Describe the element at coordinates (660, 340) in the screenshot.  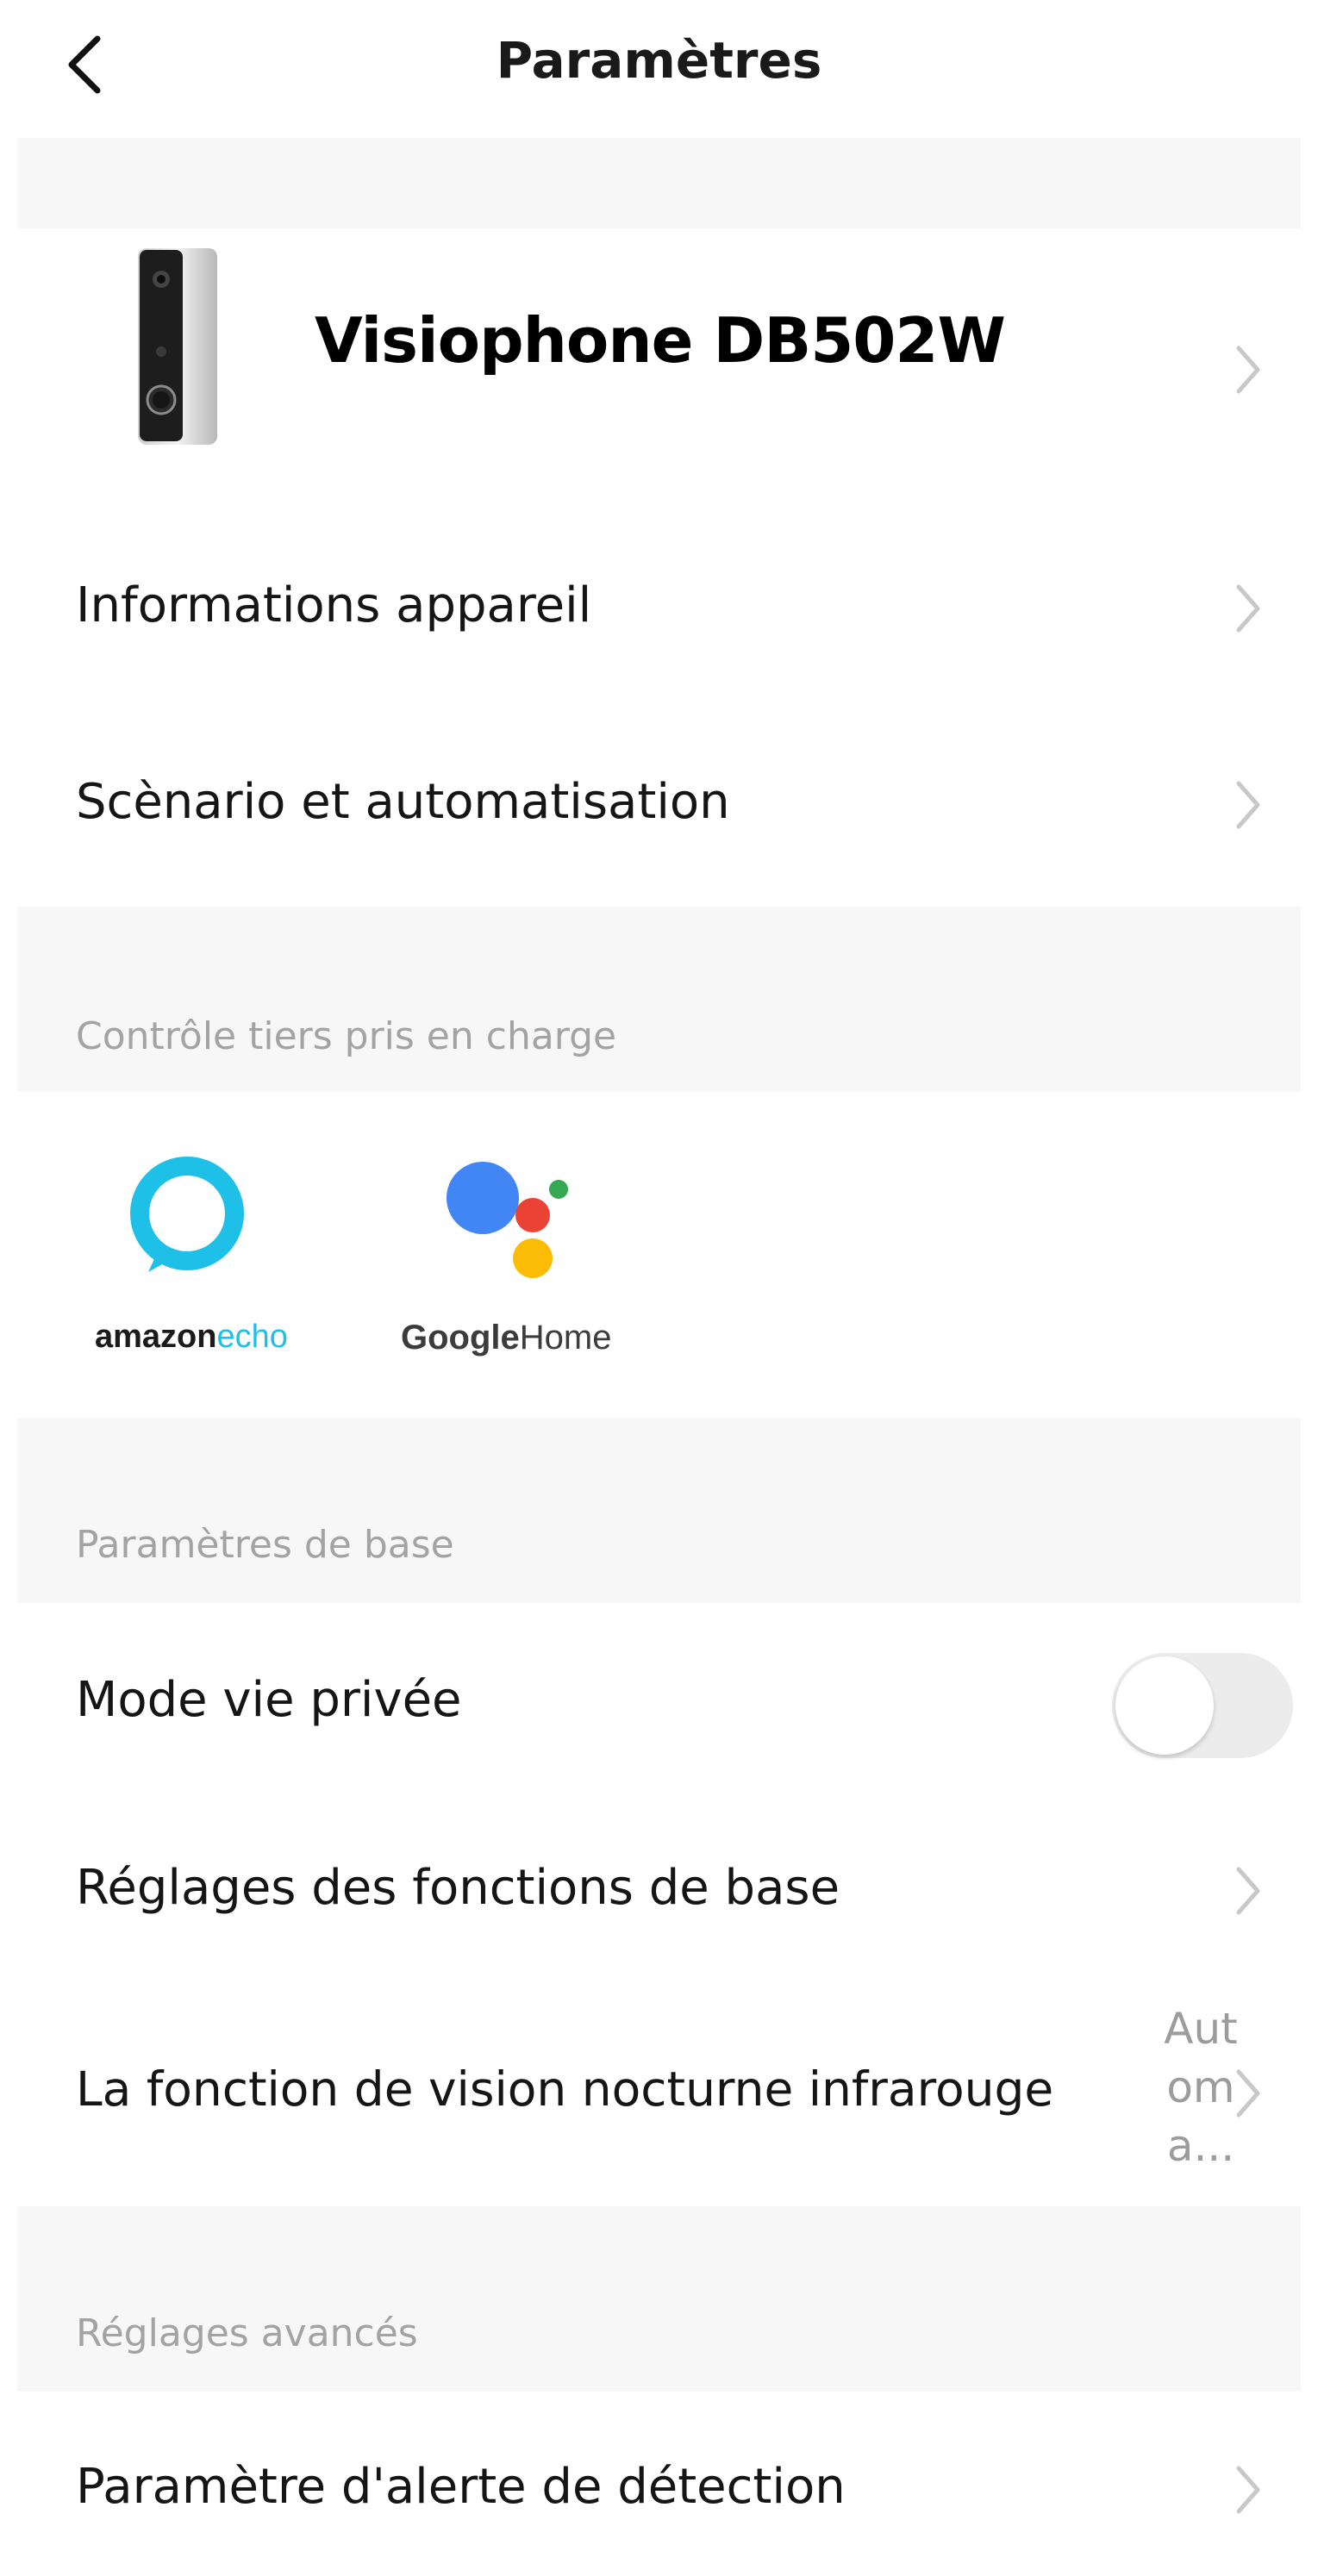
I see `device-name: Visiophone DB502W` at that location.